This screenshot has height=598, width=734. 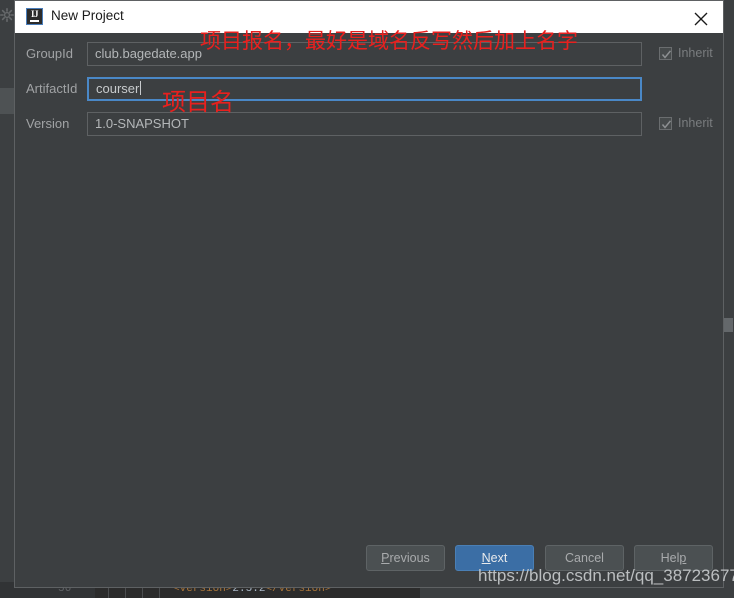 I want to click on ide-tool-window-tab, so click(x=7, y=101).